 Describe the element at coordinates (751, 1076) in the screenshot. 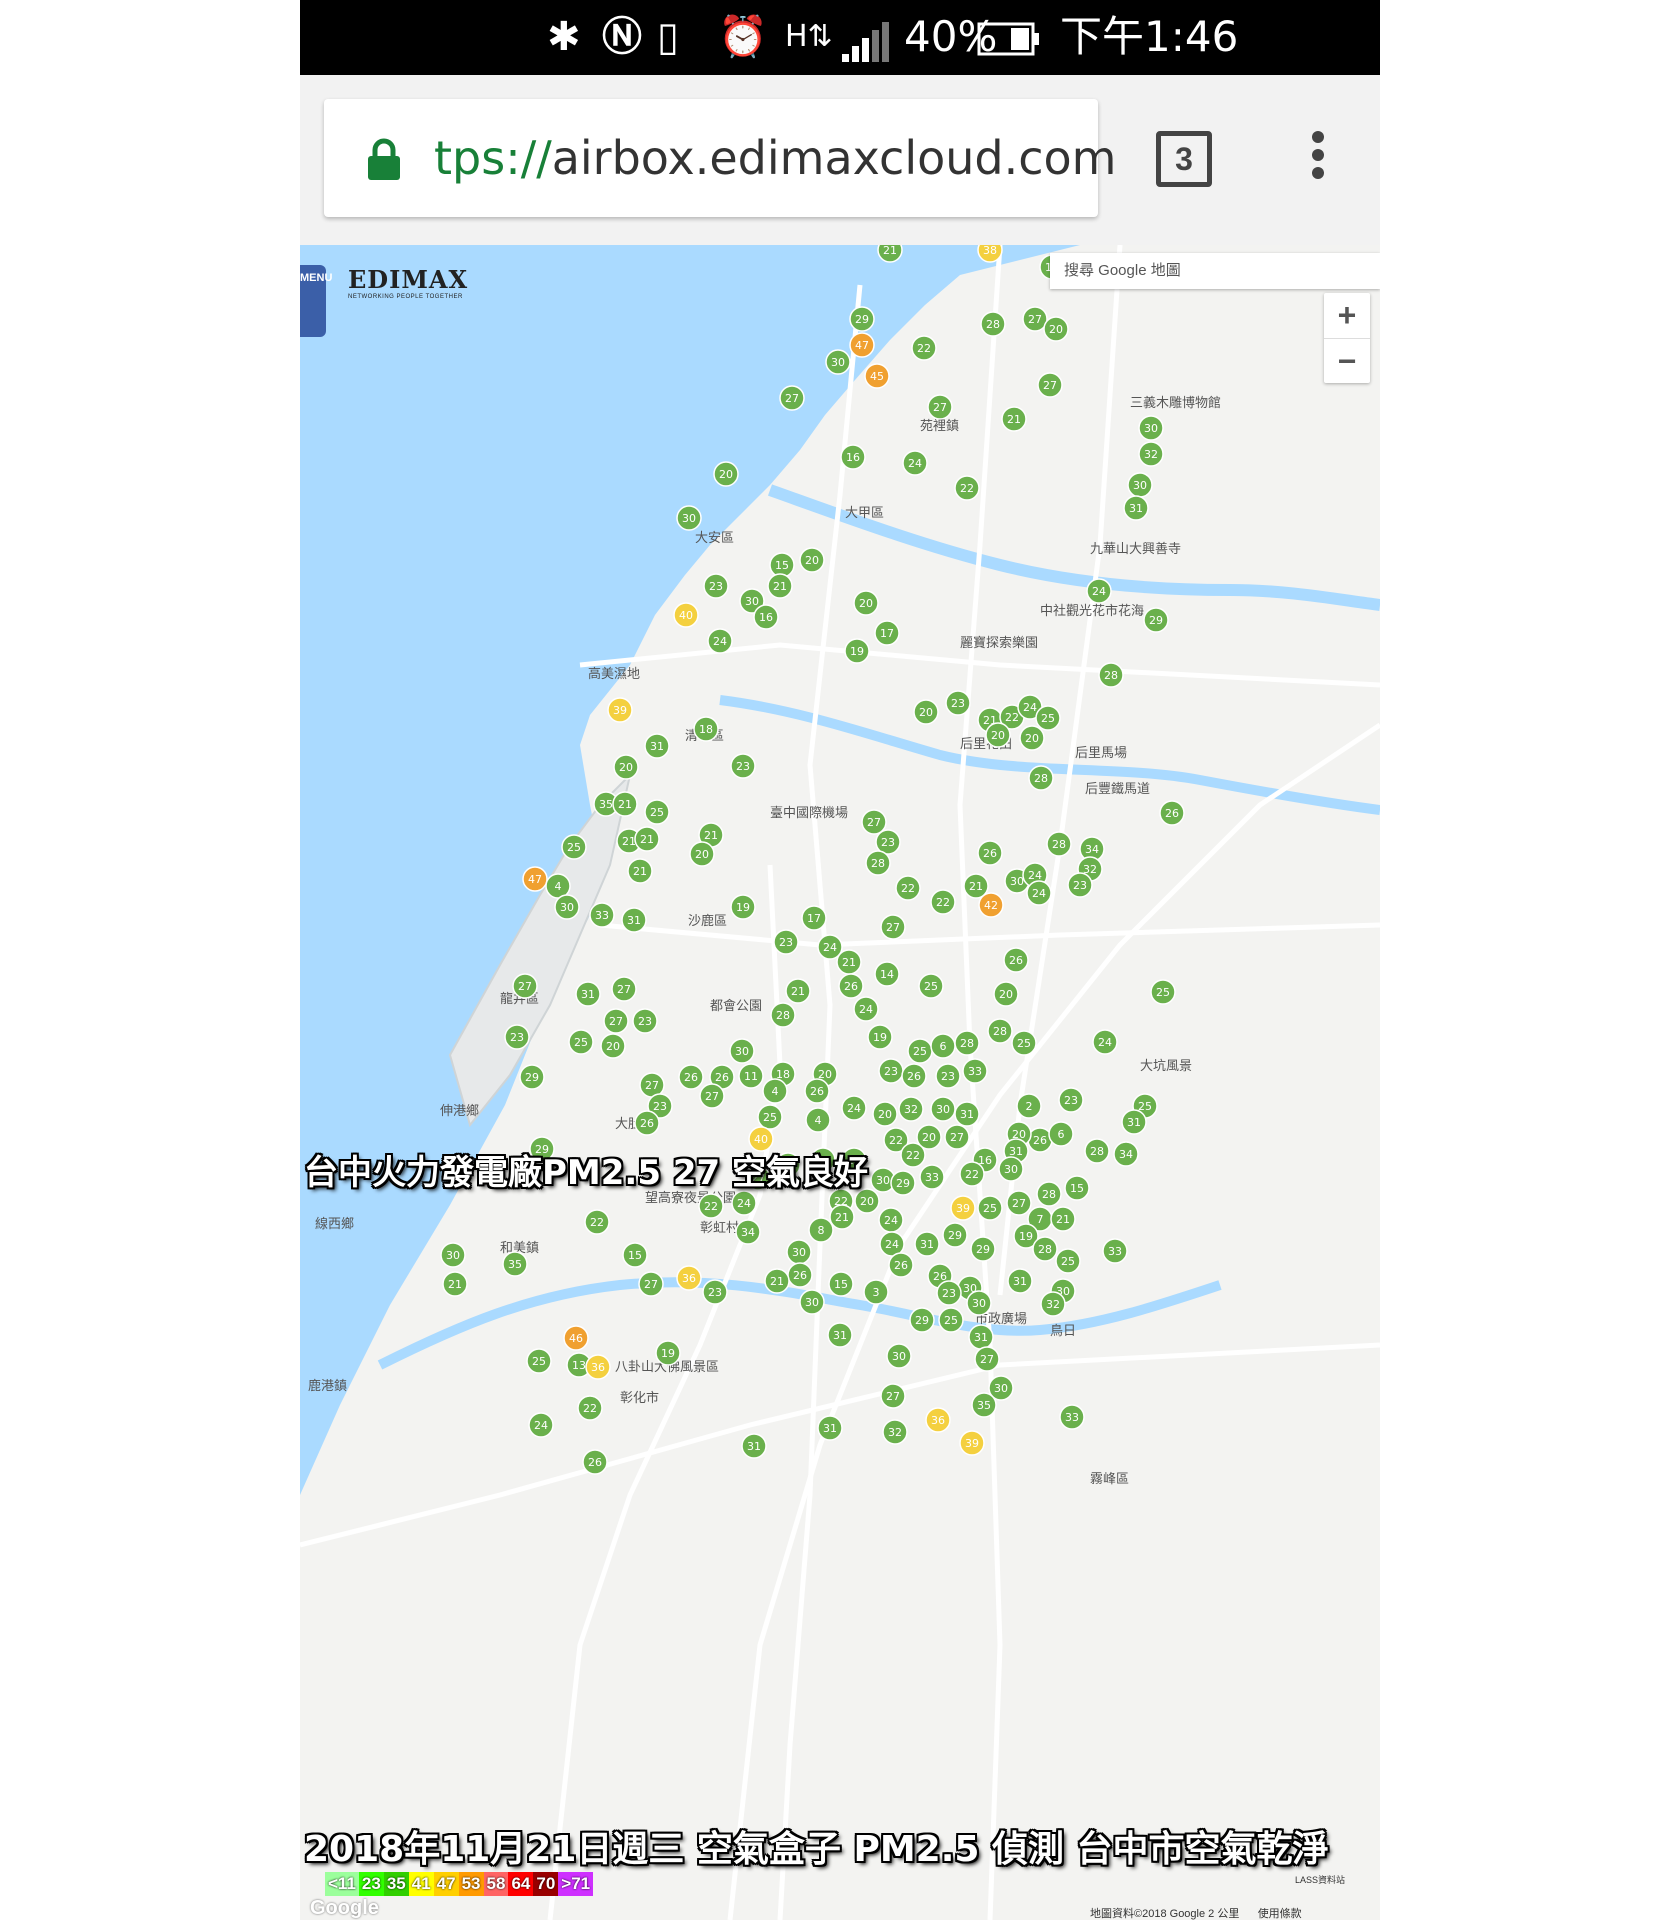

I see `airbox-marker: 11` at that location.